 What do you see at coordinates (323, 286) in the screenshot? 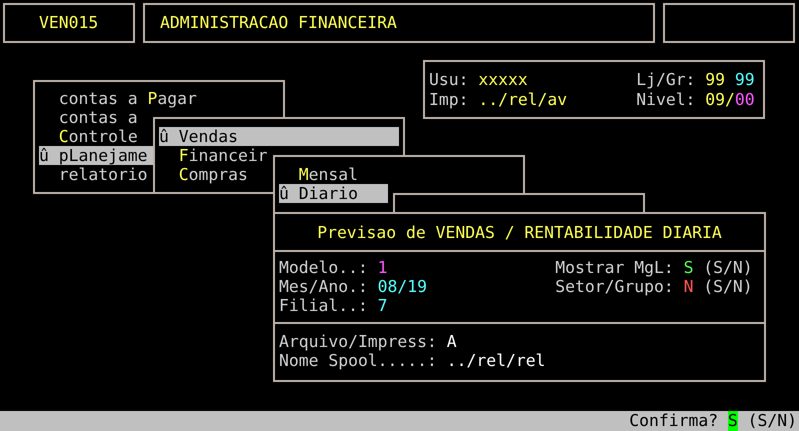
I see `field-label: Mes/Ano.:` at bounding box center [323, 286].